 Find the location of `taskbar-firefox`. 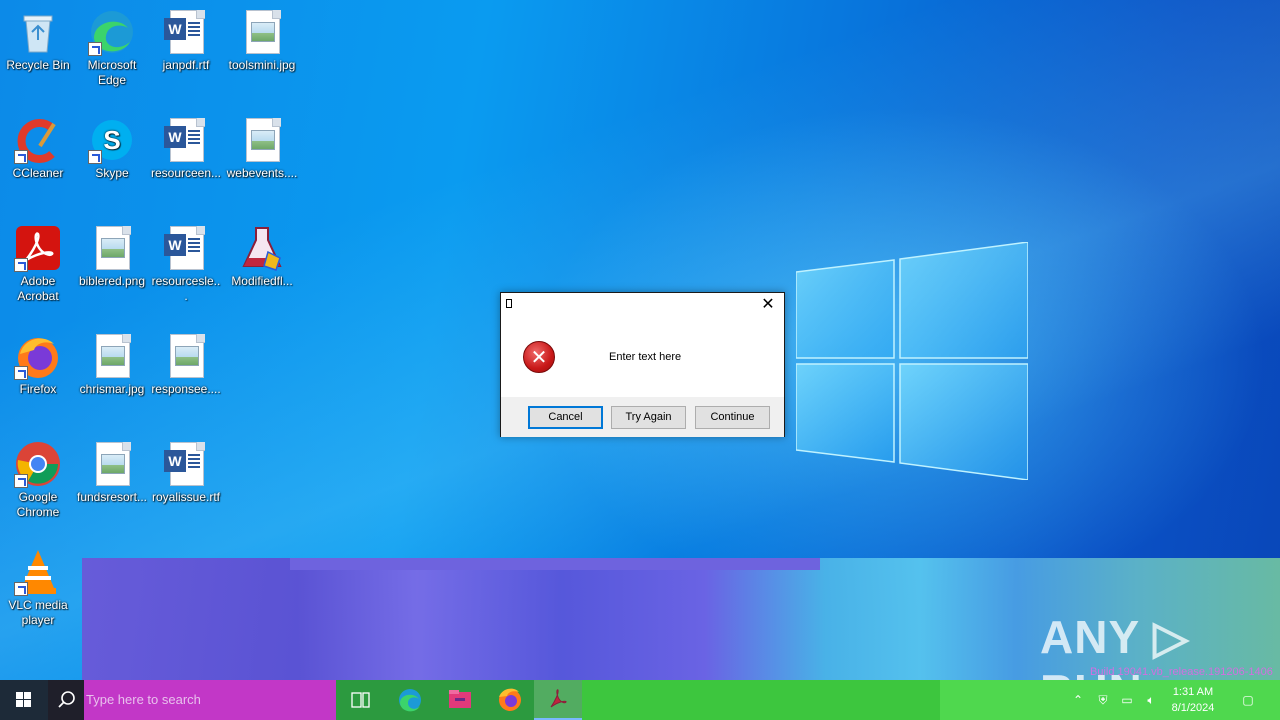

taskbar-firefox is located at coordinates (510, 700).